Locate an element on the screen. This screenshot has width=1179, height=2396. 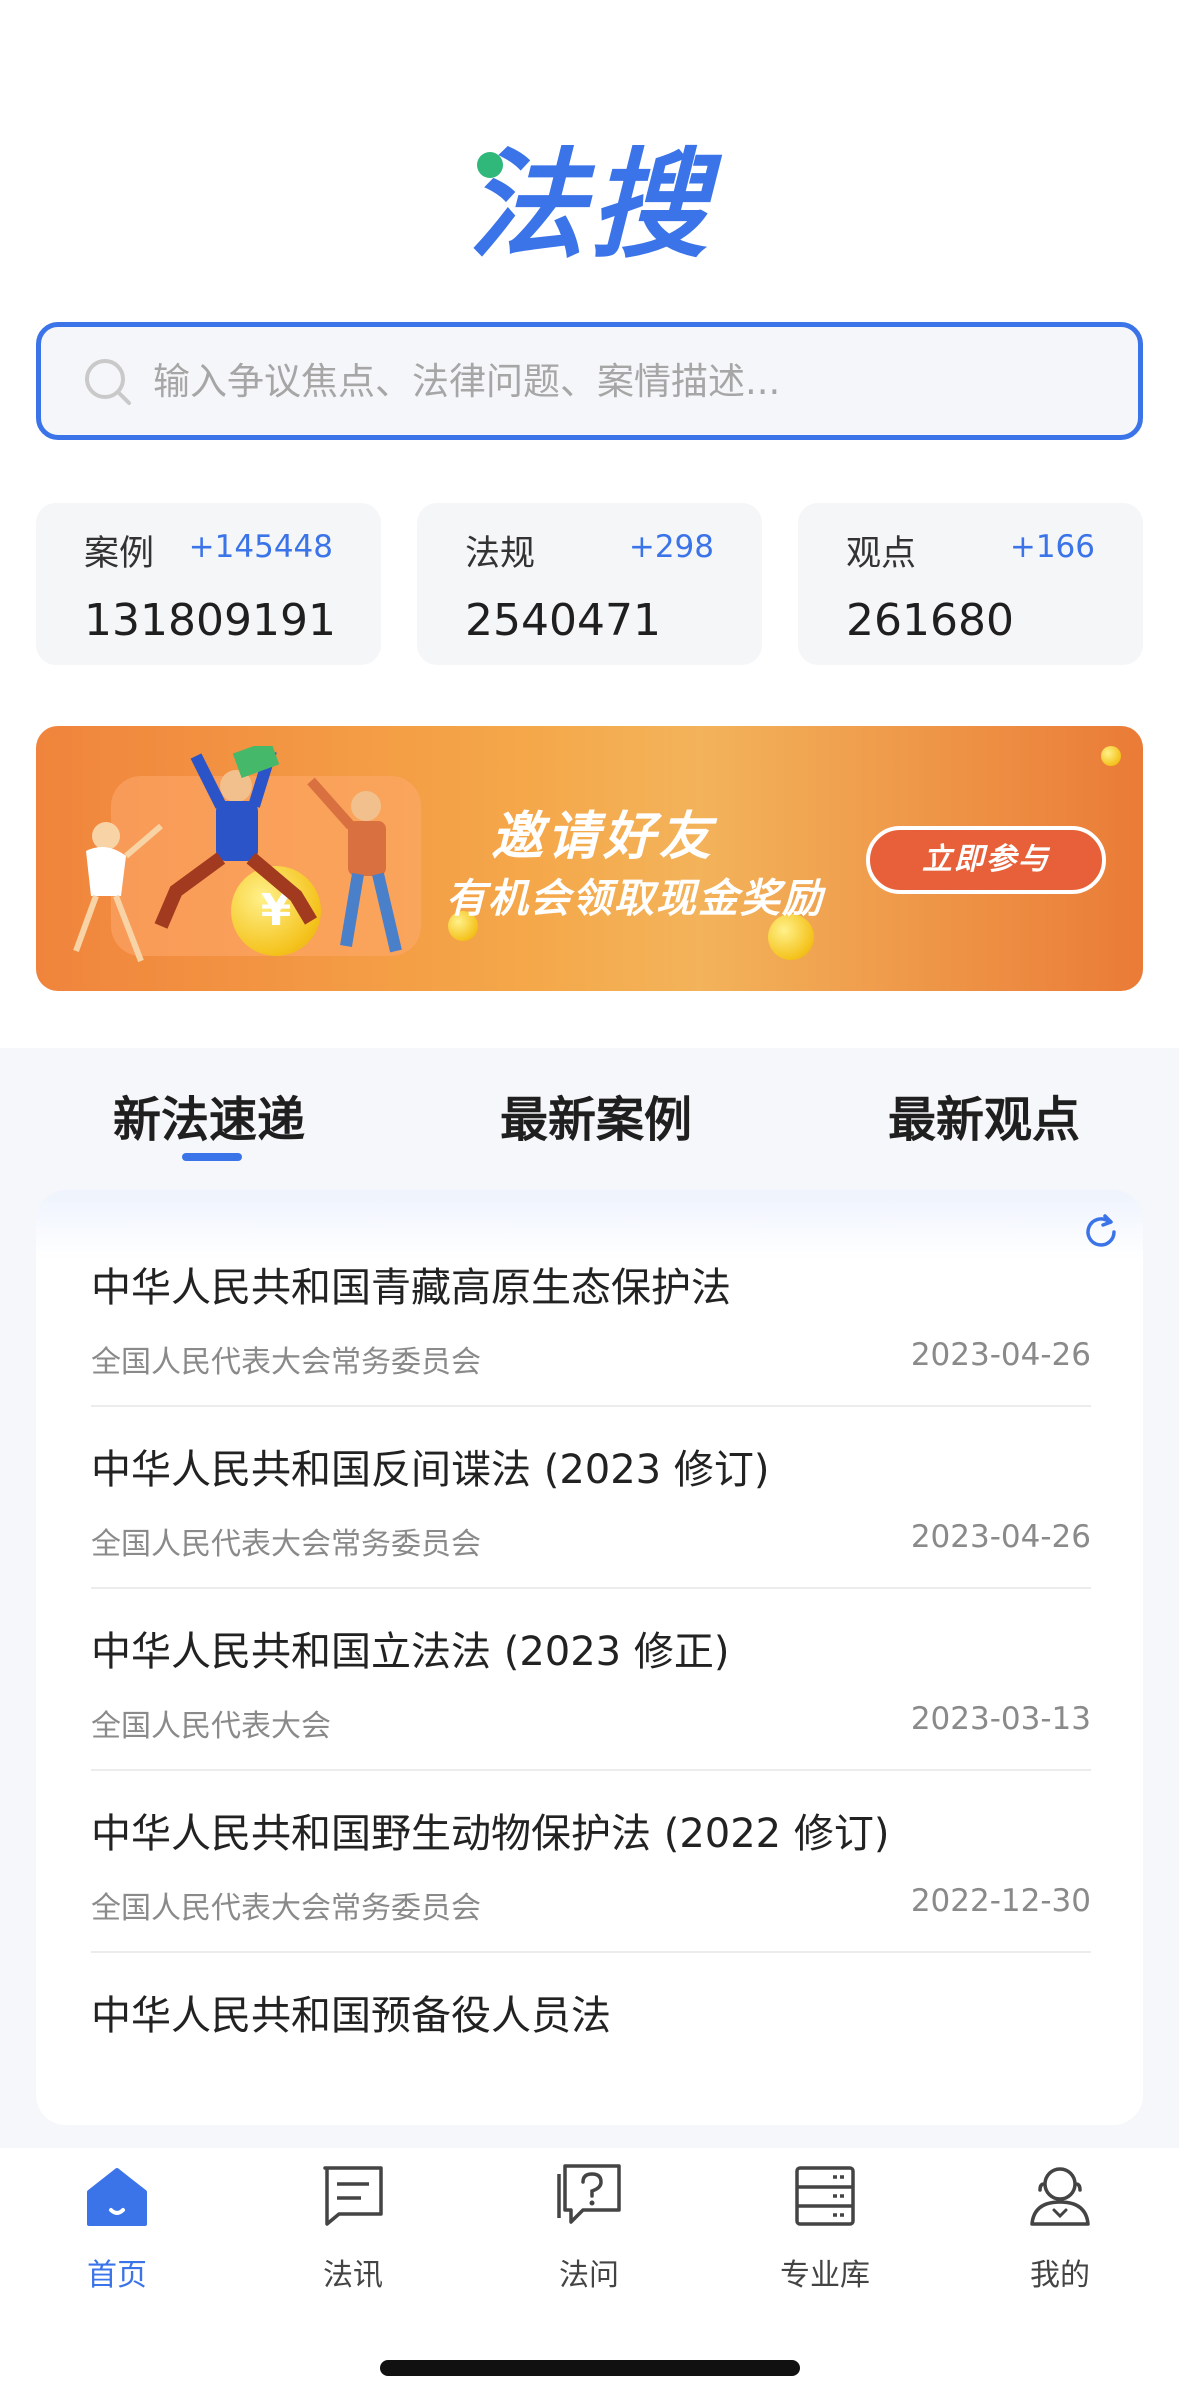
stat-card-regulations: 法规 +298 2540471 is located at coordinates (589, 584).